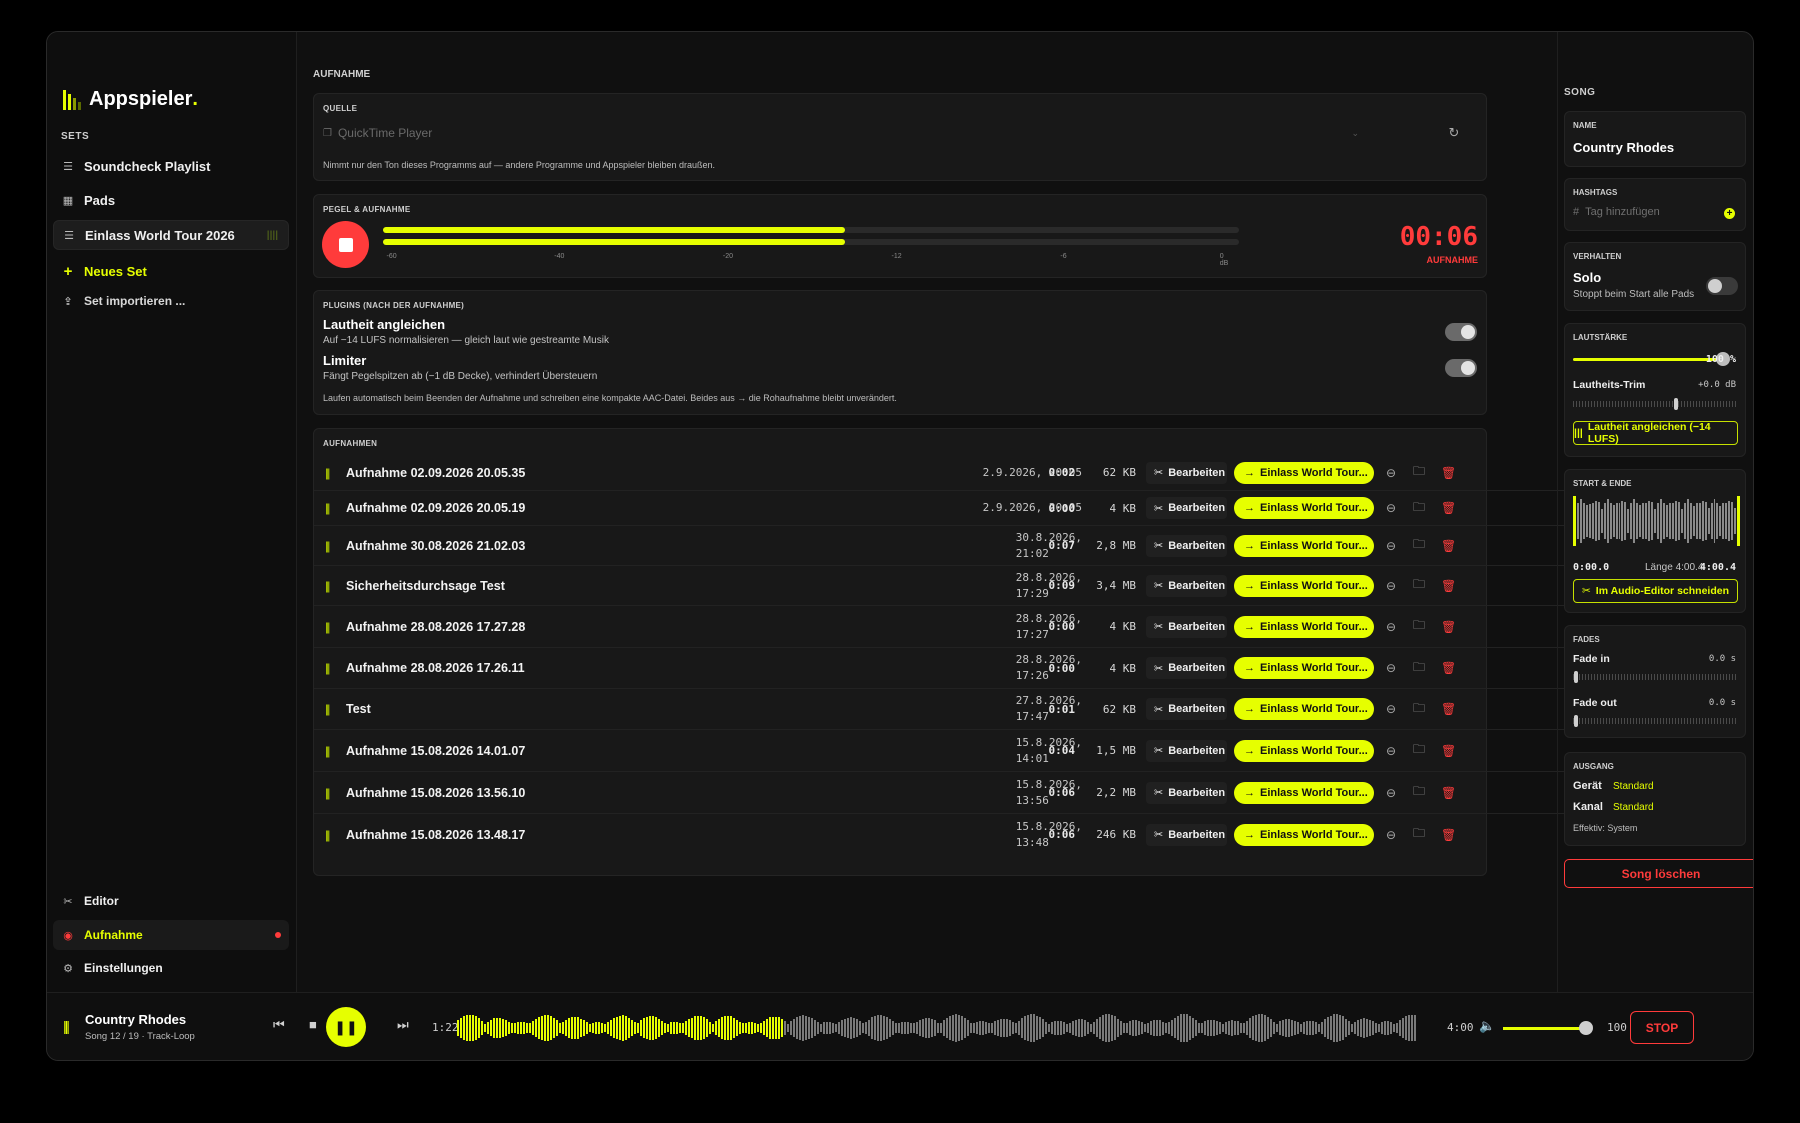 This screenshot has height=1123, width=1800. I want to click on stop-recording-button, so click(345, 244).